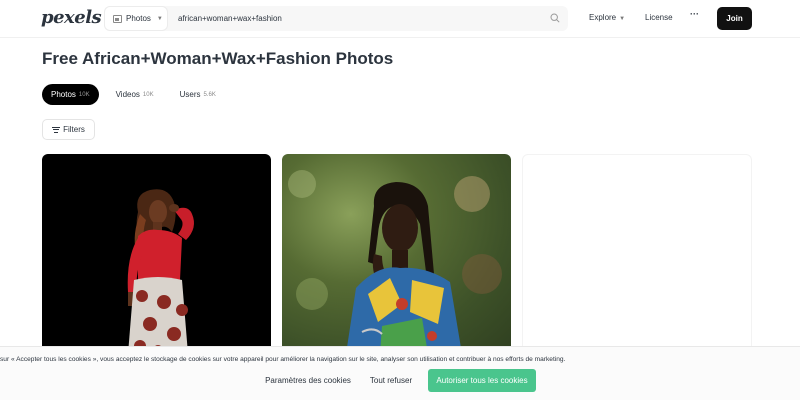 This screenshot has height=400, width=800. I want to click on tab-count: 5.6K, so click(209, 94).